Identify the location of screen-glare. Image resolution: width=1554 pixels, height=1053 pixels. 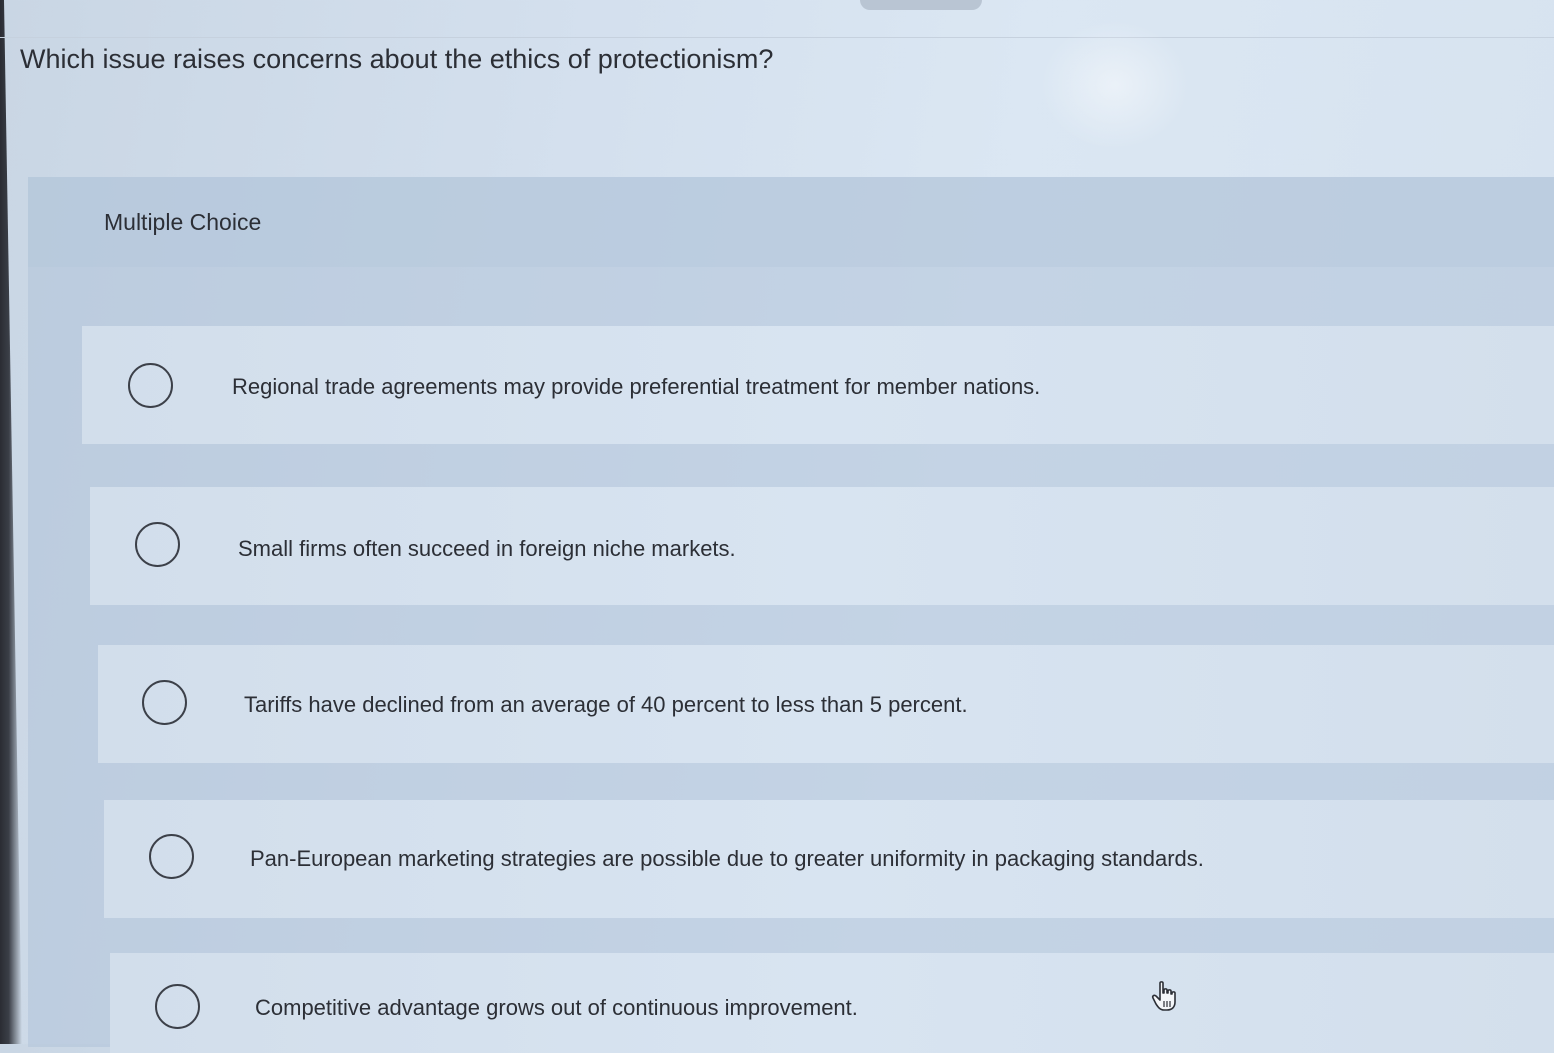
(1115, 85).